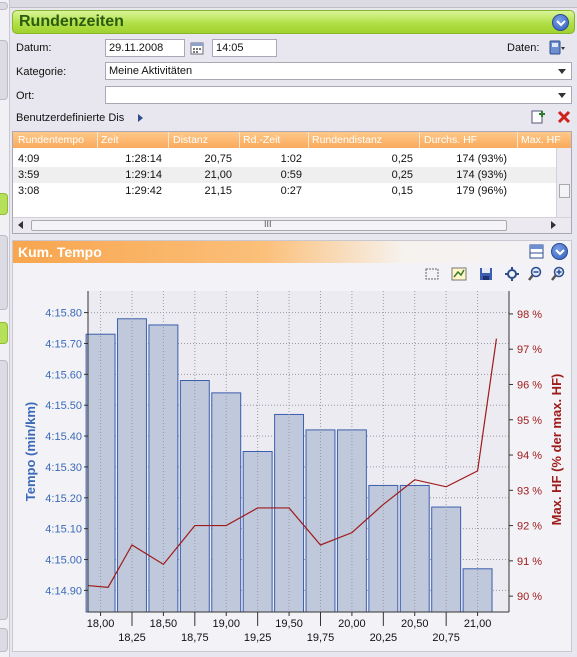 The height and width of the screenshot is (657, 577). I want to click on delete-icon, so click(564, 117).